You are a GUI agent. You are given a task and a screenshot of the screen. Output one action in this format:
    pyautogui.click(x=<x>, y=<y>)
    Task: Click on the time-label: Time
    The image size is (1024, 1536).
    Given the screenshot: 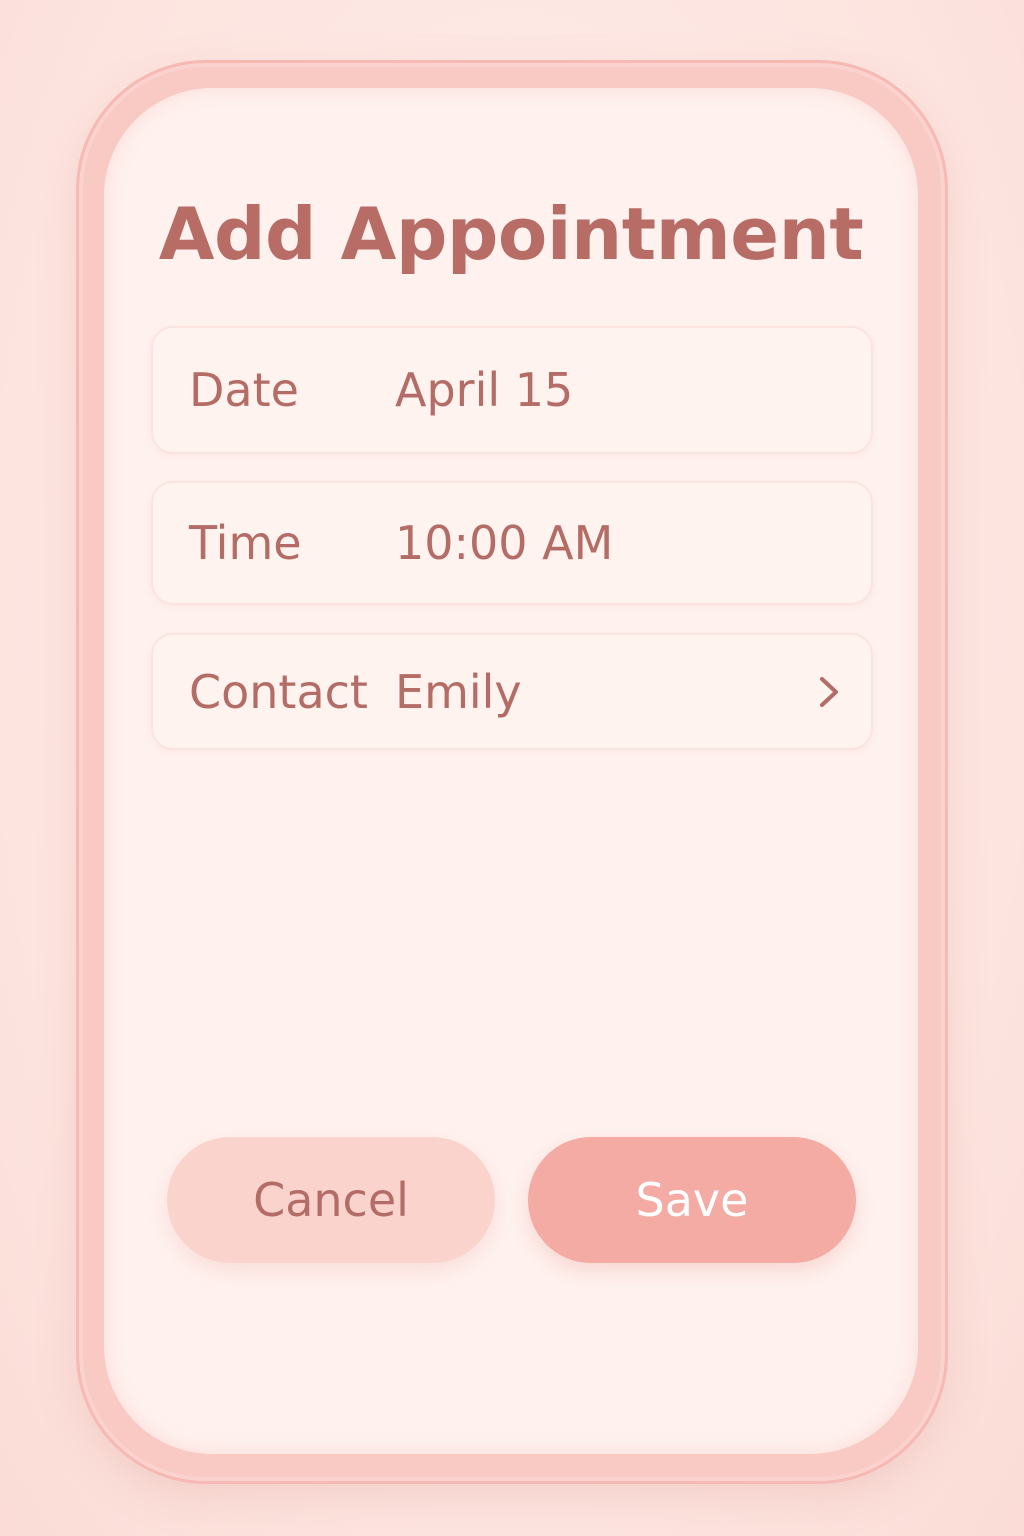 What is the action you would take?
    pyautogui.click(x=245, y=543)
    